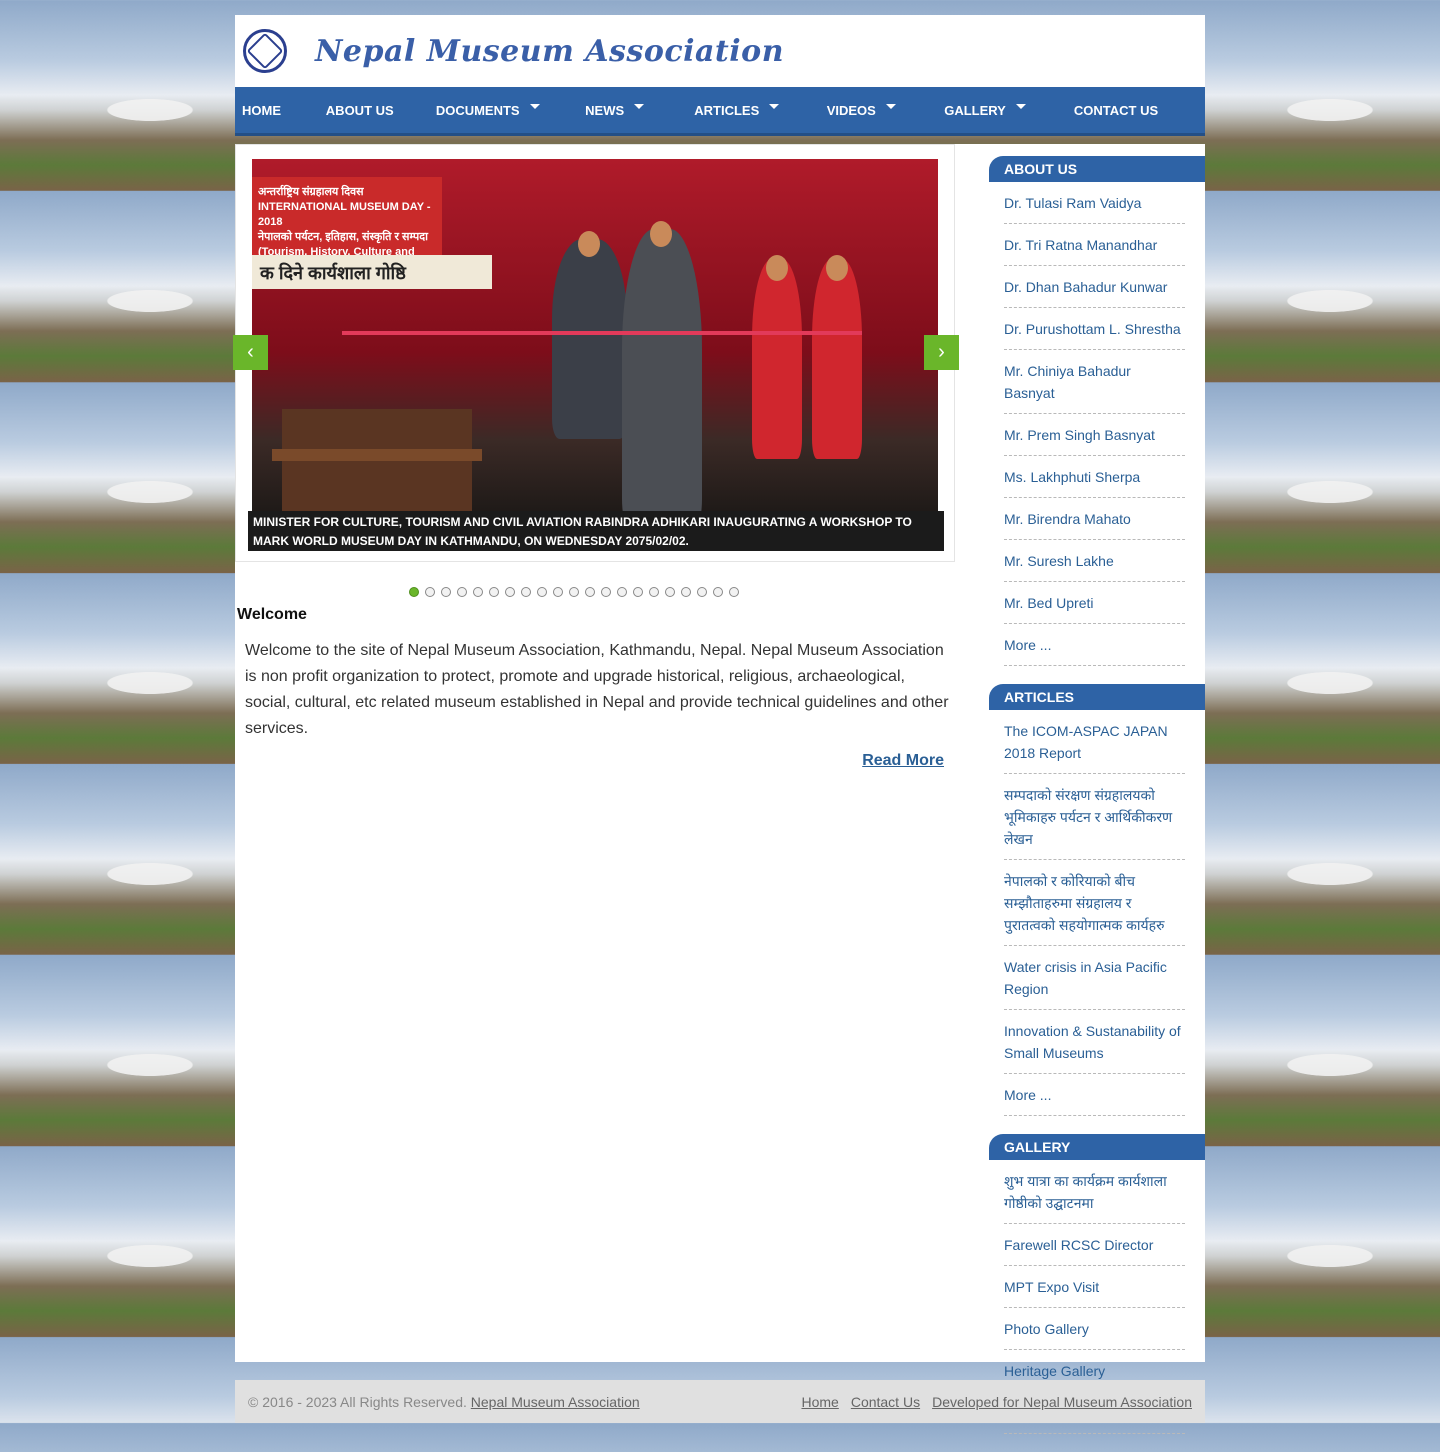 This screenshot has width=1440, height=1452. What do you see at coordinates (1094, 519) in the screenshot?
I see `sidebar-link: Mr. Birendra Mahato` at bounding box center [1094, 519].